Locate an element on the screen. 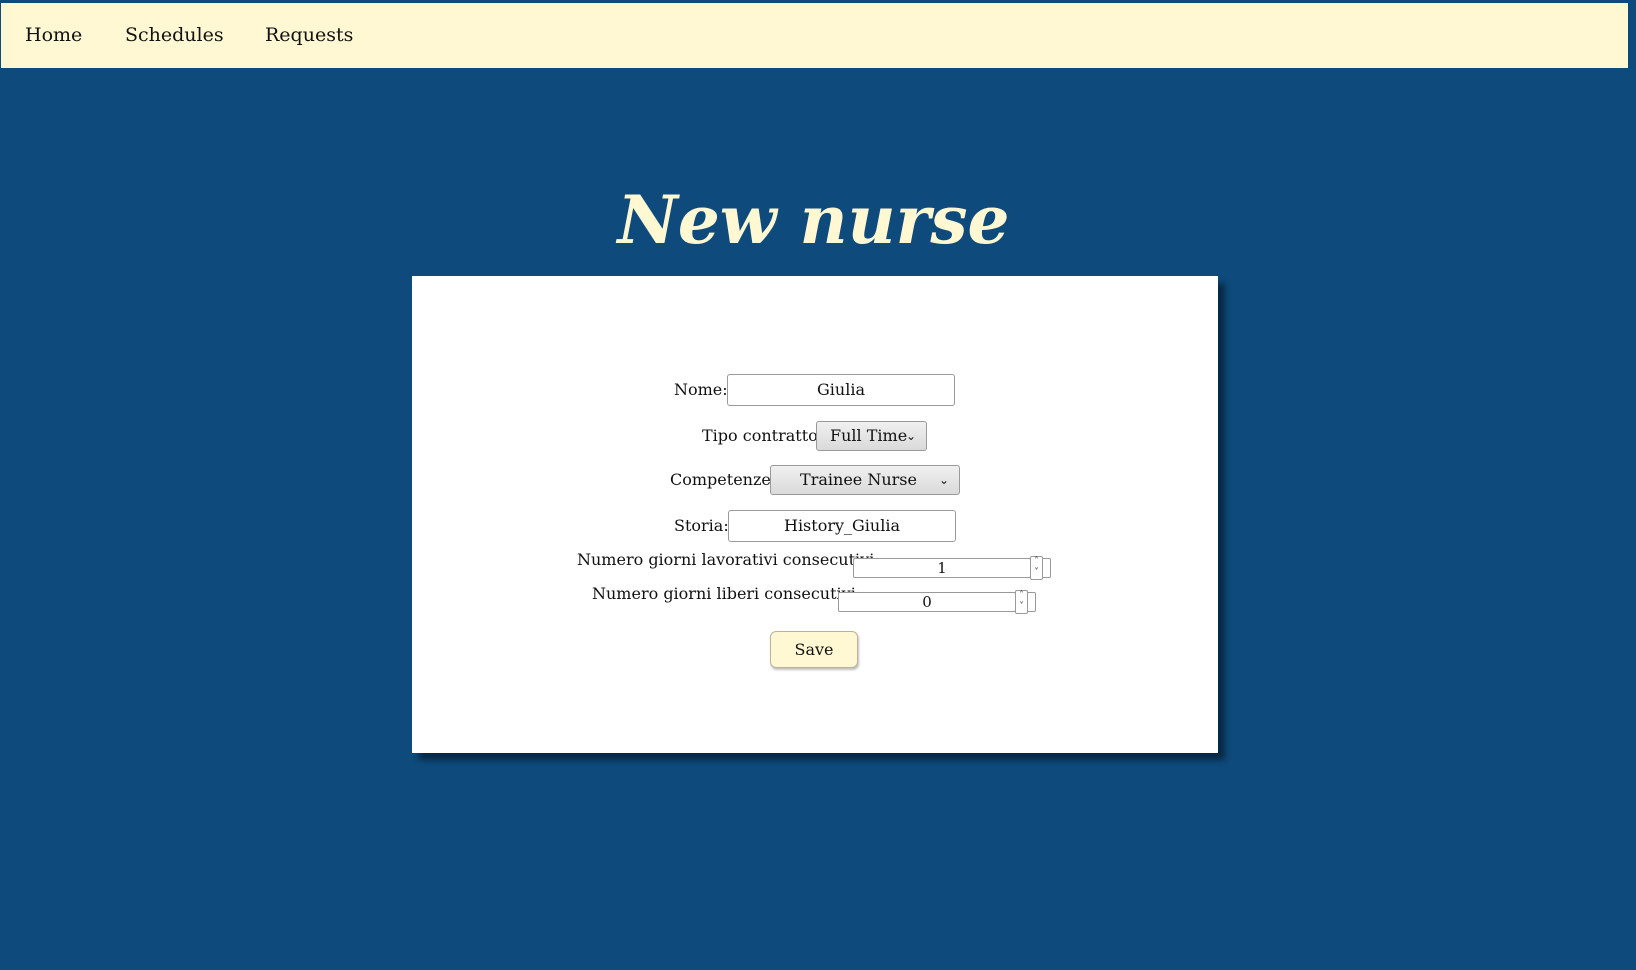 This screenshot has height=970, width=1636. competenze-label: Competenze: is located at coordinates (723, 479).